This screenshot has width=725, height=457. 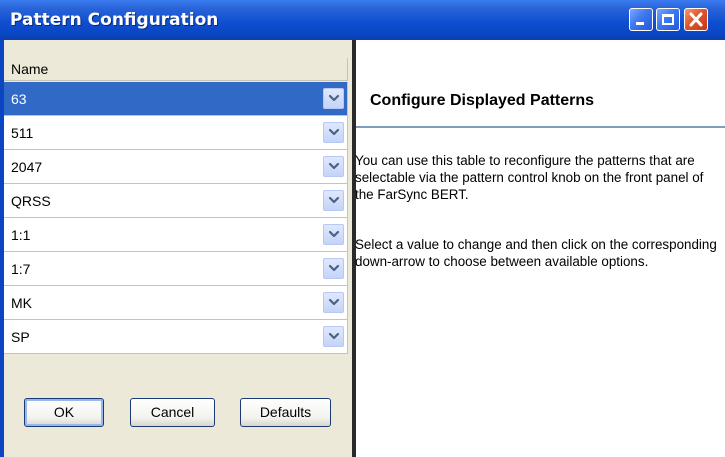 I want to click on help-title: Configure Displayed Patterns, so click(x=482, y=100).